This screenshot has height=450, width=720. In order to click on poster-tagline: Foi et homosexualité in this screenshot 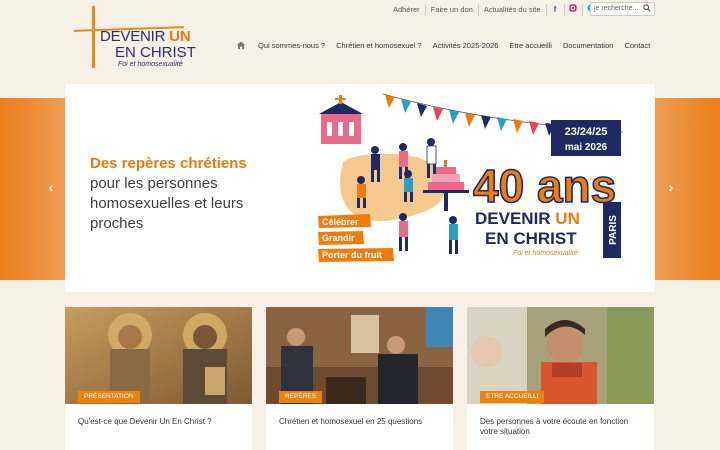, I will do `click(545, 253)`.